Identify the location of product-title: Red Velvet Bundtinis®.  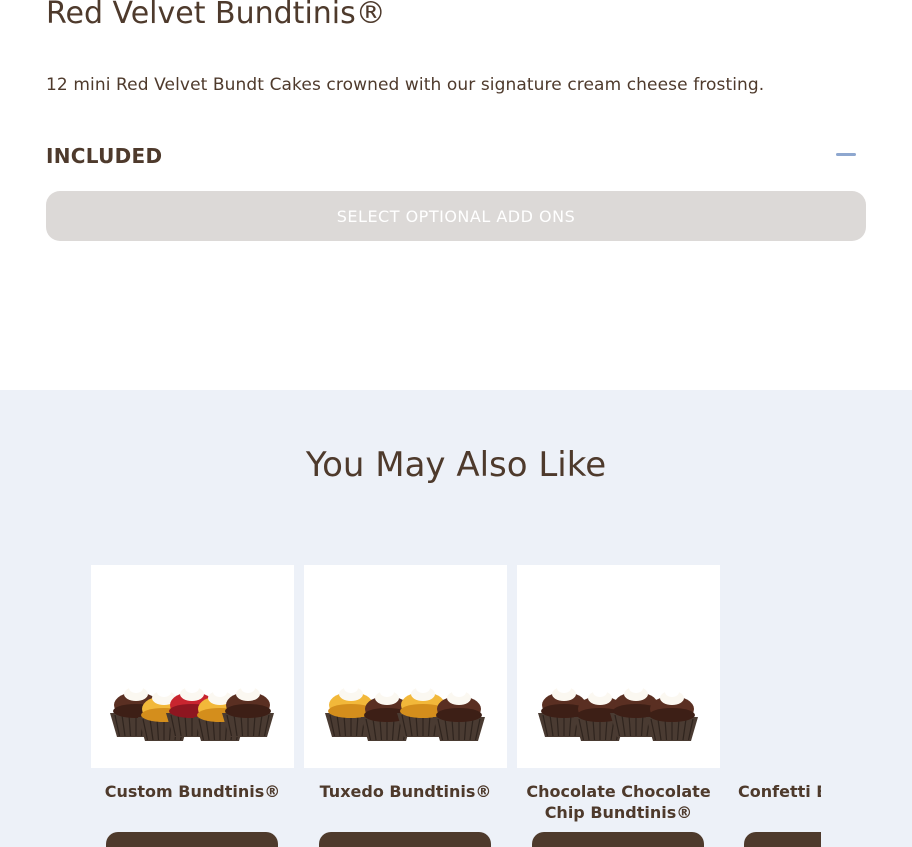
(216, 15).